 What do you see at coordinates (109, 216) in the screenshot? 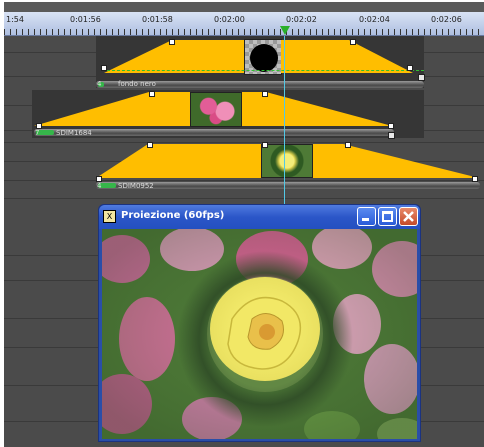
I see `app-icon: X` at bounding box center [109, 216].